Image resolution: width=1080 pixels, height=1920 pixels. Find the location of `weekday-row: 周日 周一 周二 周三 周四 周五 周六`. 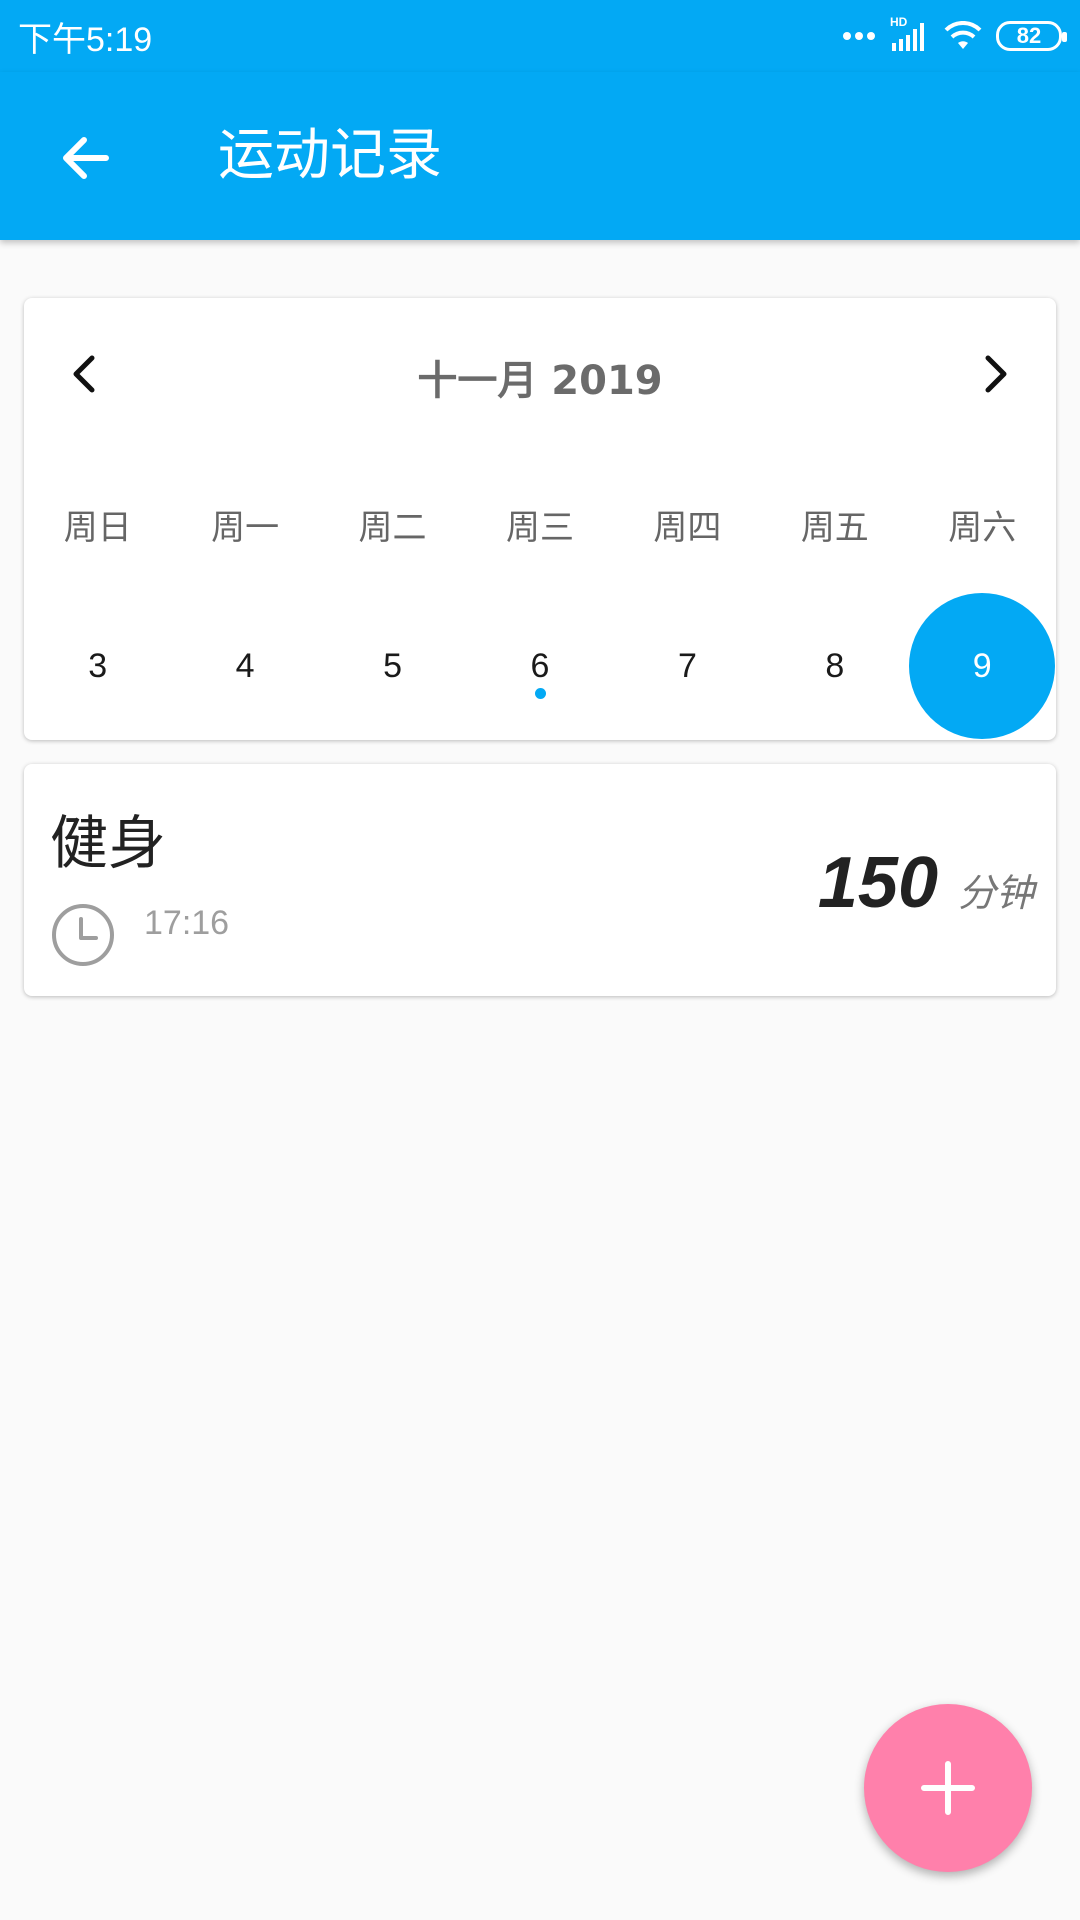

weekday-row: 周日 周一 周二 周三 周四 周五 周六 is located at coordinates (540, 528).